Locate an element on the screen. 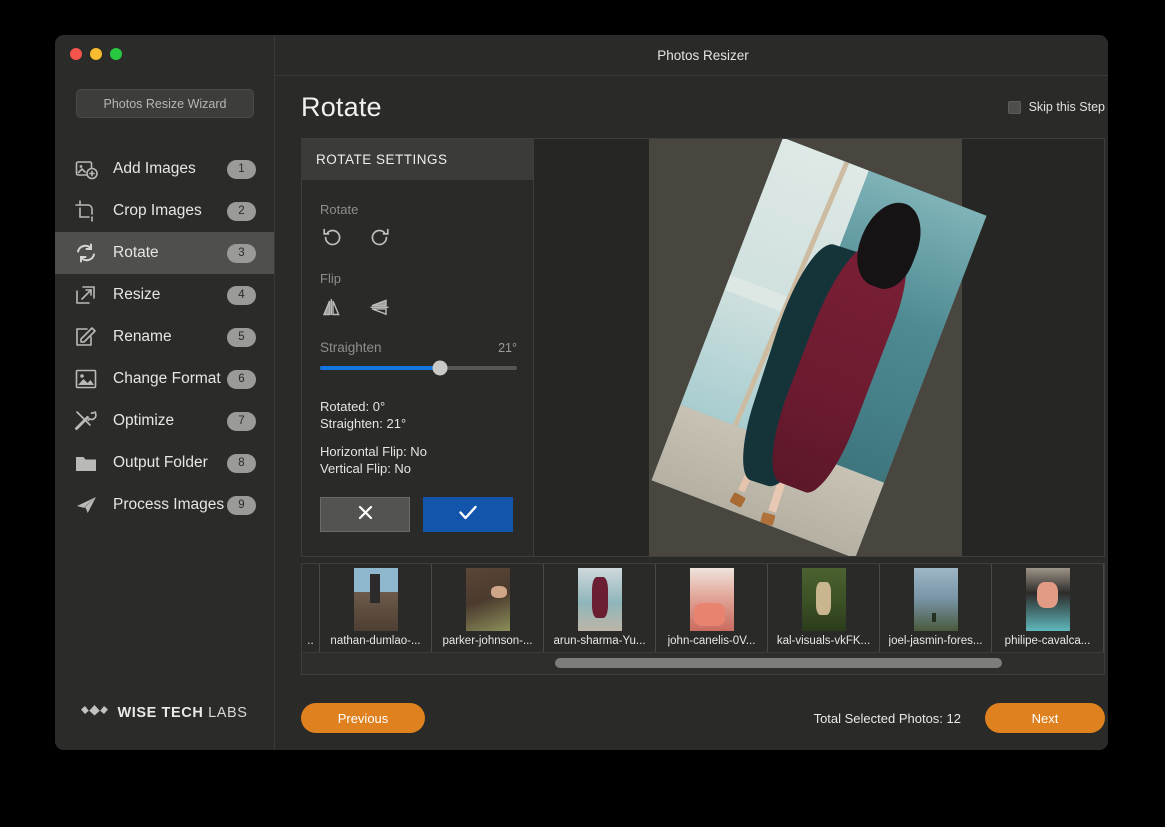 This screenshot has height=827, width=1165. flip-horizontal-icon is located at coordinates (332, 308).